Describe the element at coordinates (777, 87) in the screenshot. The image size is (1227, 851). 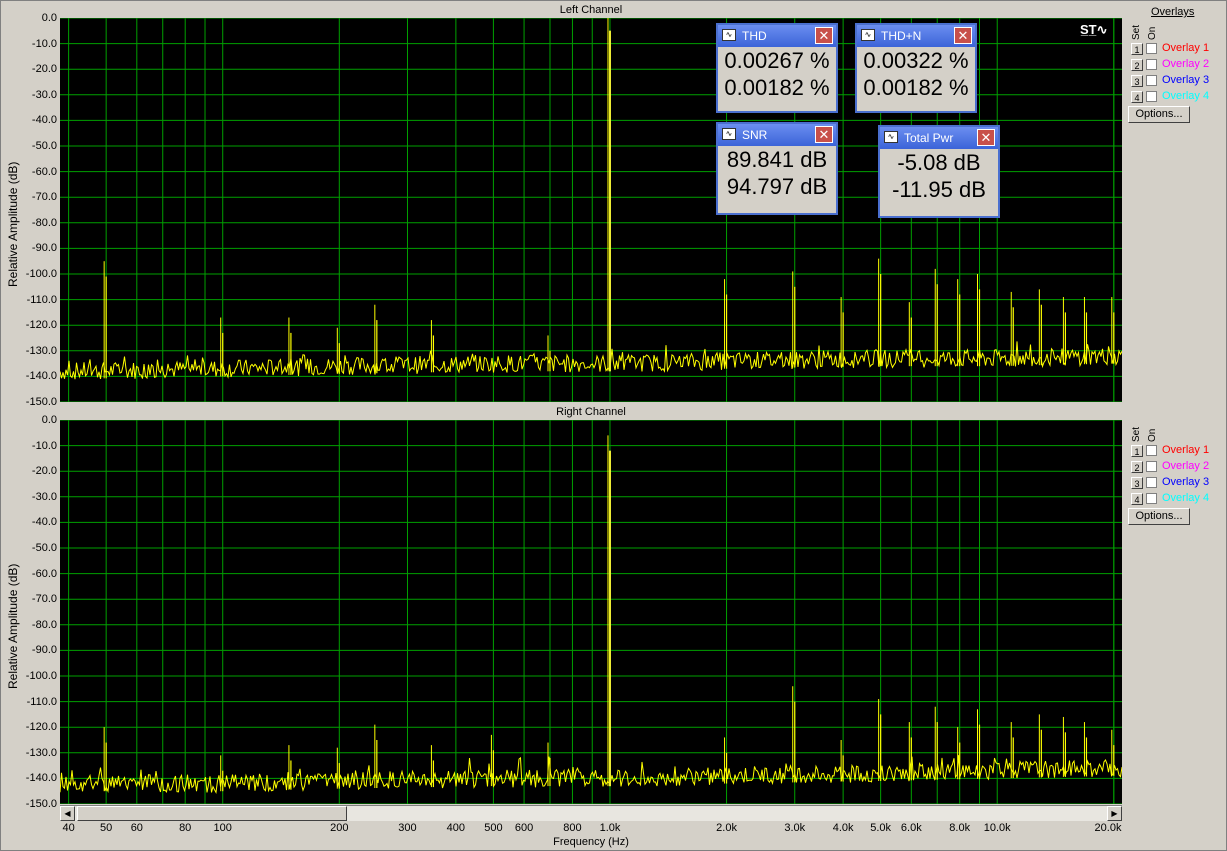
I see `thd-value-2: 0.00182 %` at that location.